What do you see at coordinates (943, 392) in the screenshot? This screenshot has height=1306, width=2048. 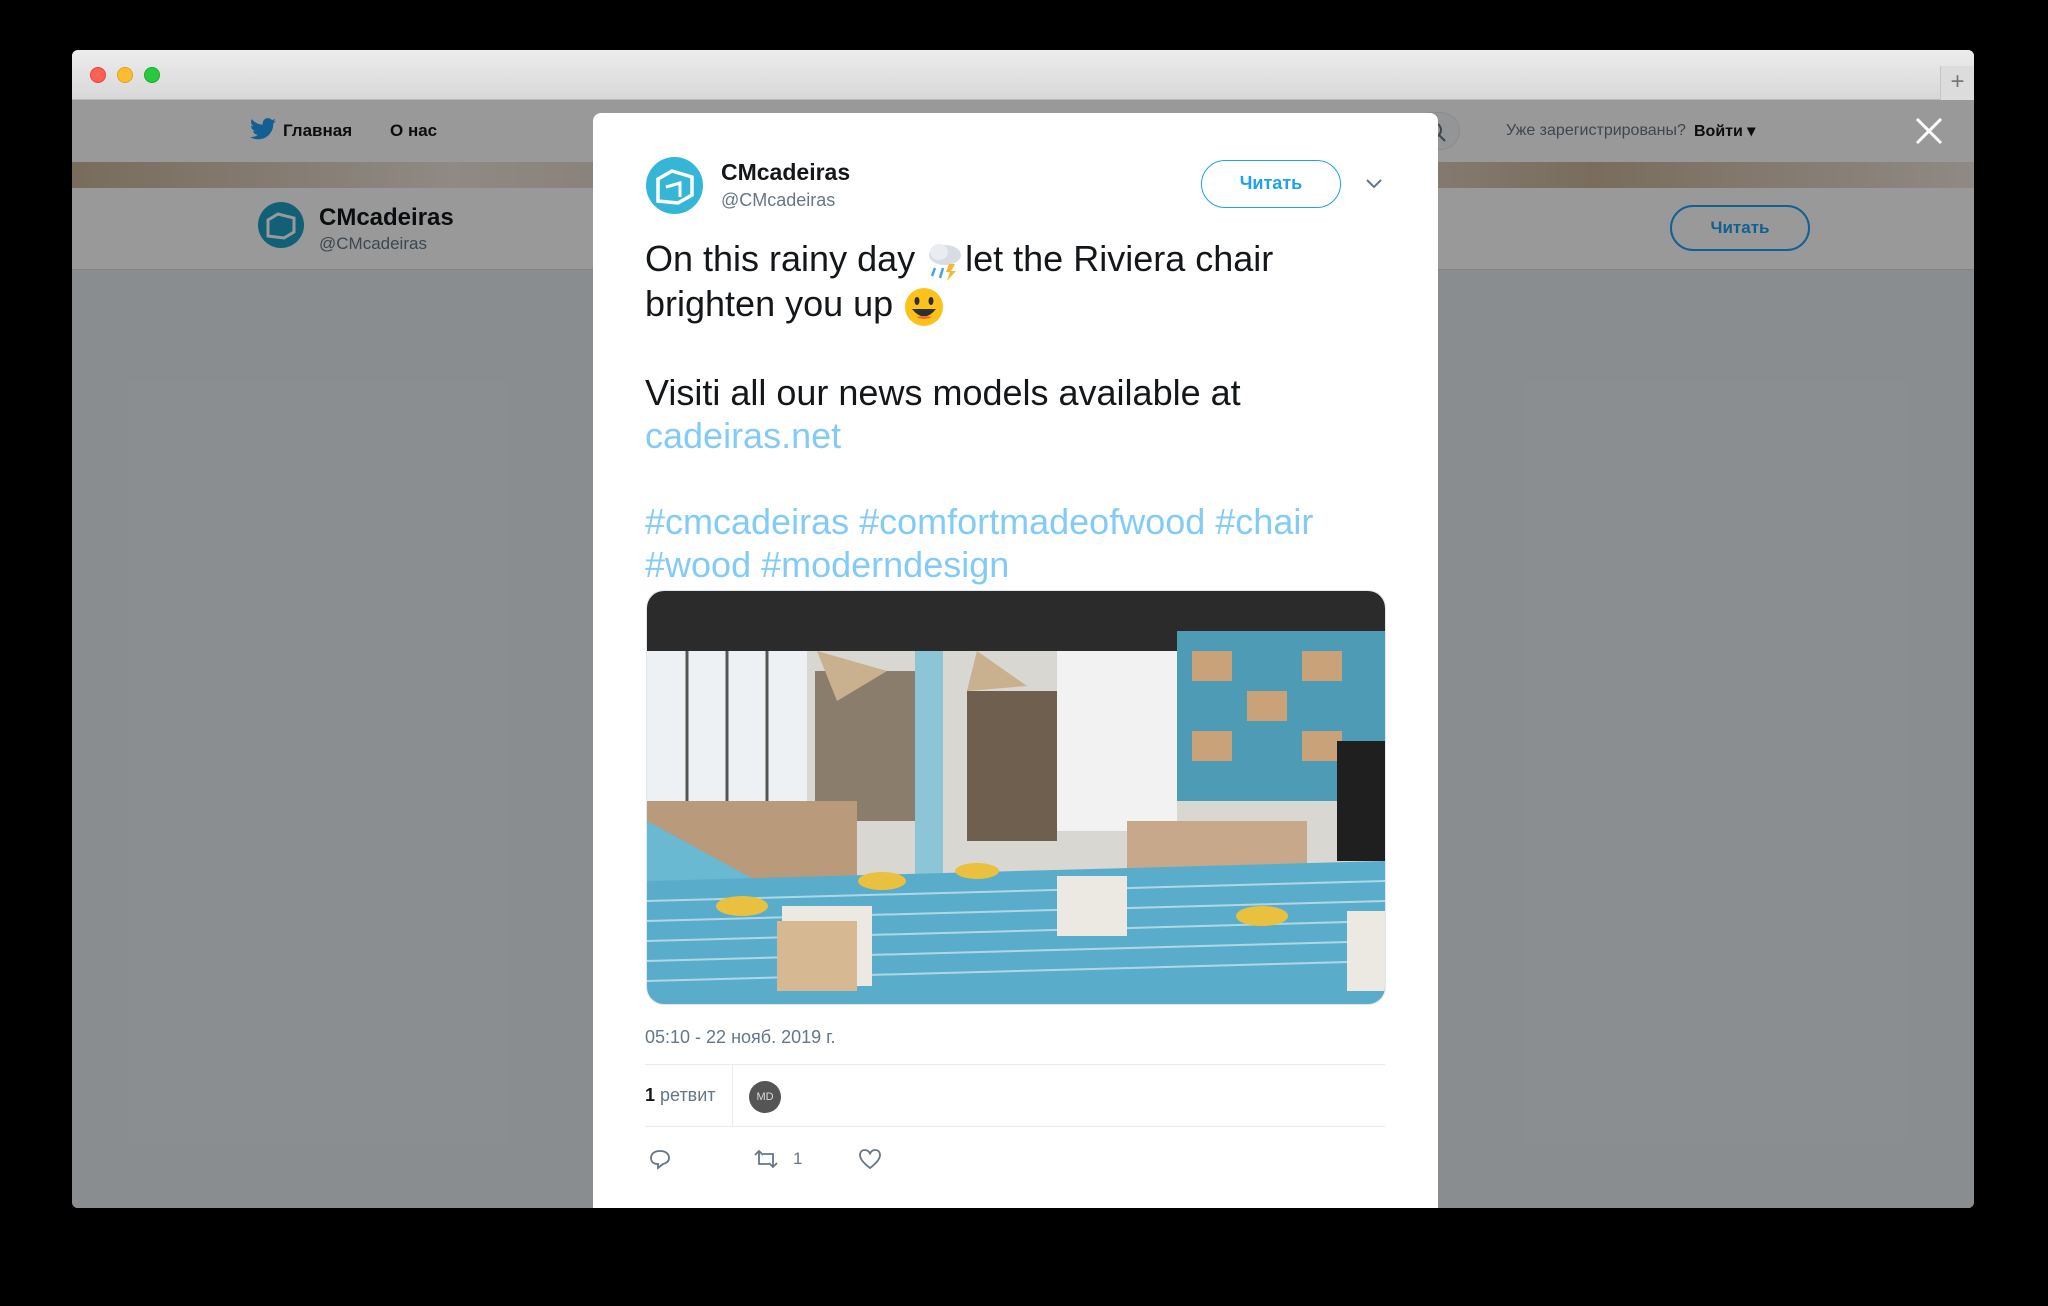 I see `tweet-line-3: Visiti all our news models available at` at bounding box center [943, 392].